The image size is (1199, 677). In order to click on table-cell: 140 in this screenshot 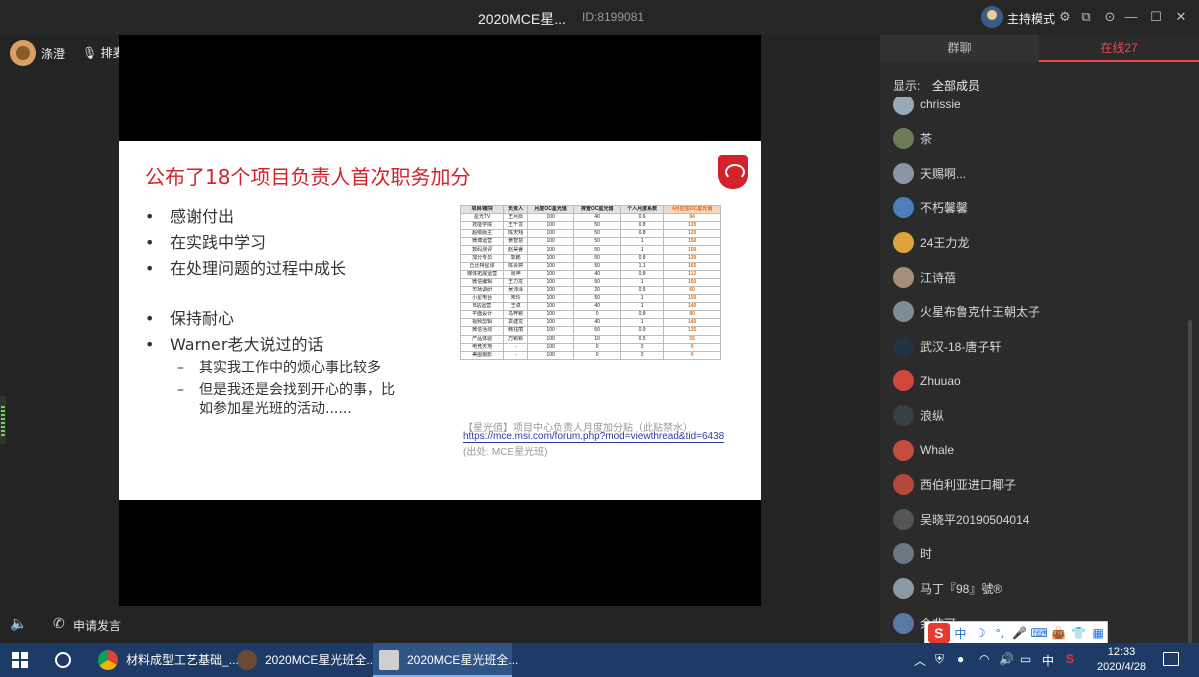, I will do `click(692, 307)`.